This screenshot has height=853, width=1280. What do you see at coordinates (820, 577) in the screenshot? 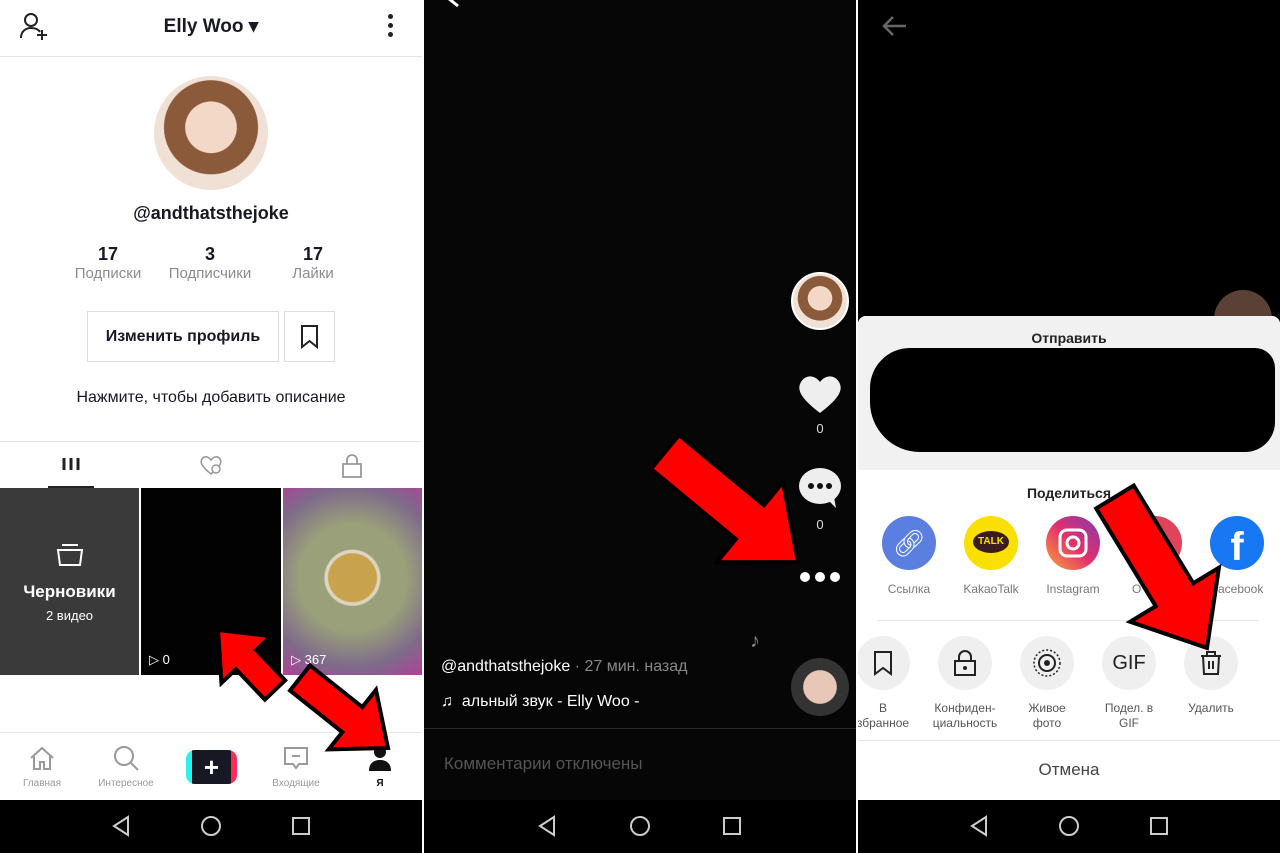
I see `more-options-button` at bounding box center [820, 577].